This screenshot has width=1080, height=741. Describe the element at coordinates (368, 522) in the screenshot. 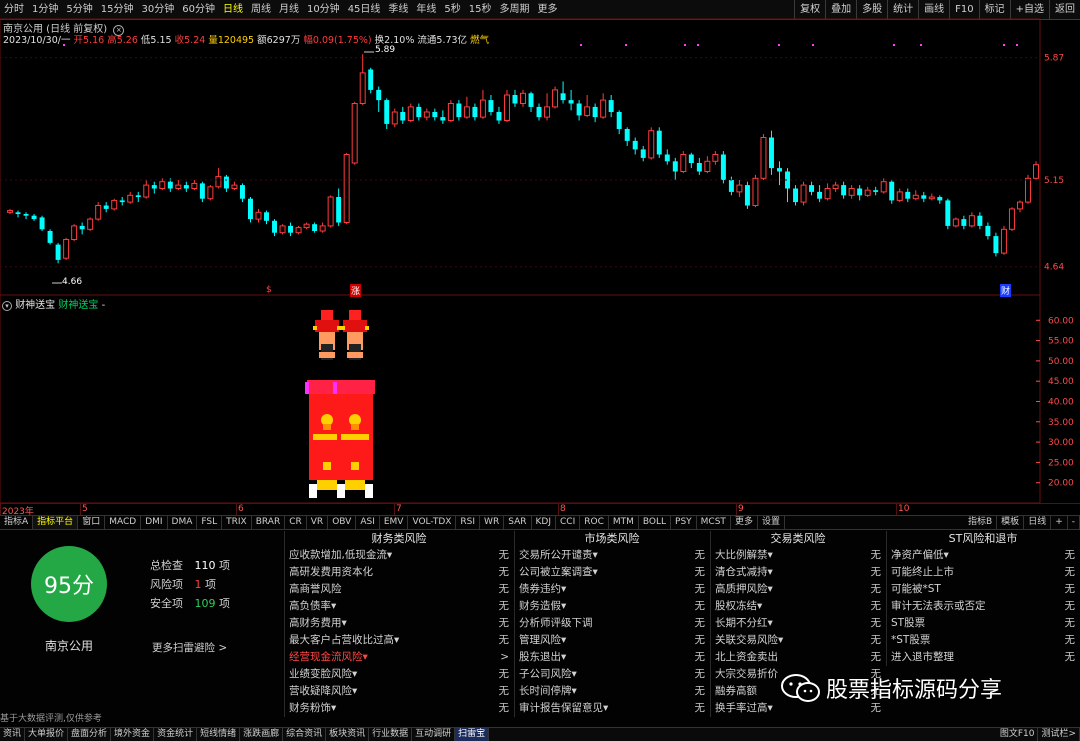

I see `indicator-tab: ASI` at that location.